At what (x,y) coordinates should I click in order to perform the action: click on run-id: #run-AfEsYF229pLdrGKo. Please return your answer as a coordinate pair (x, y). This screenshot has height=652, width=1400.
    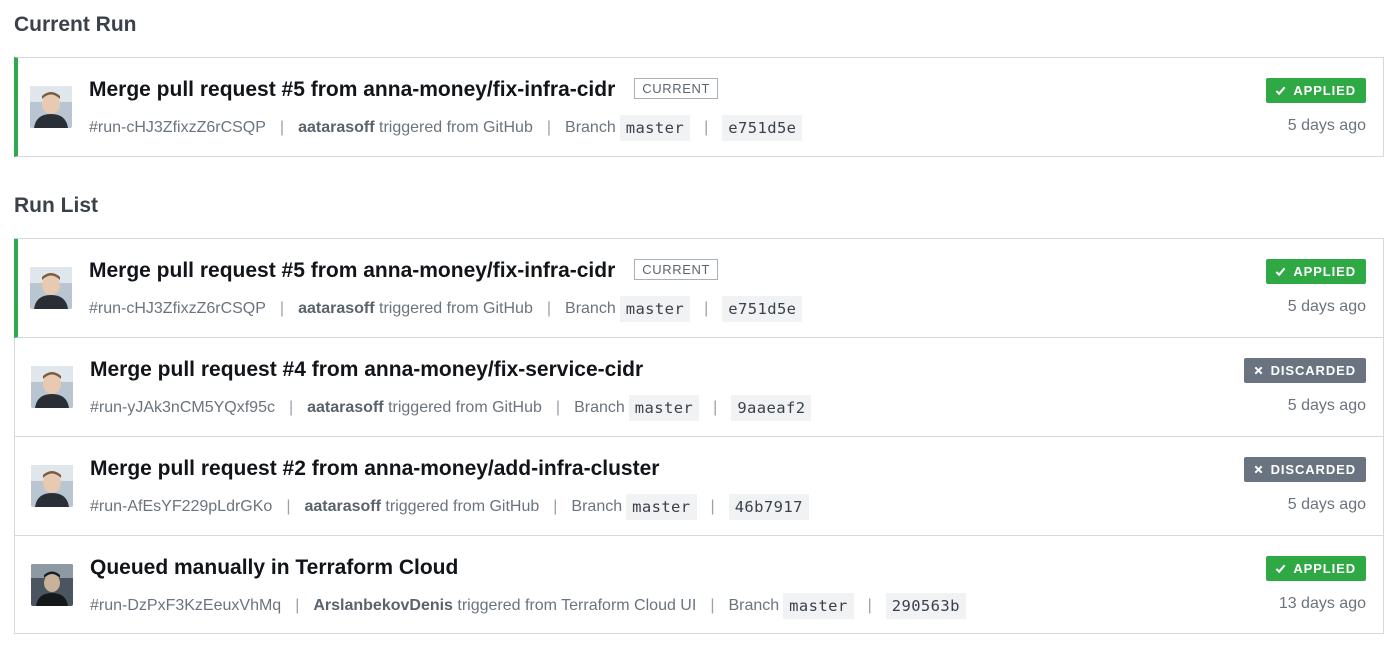
    Looking at the image, I should click on (181, 507).